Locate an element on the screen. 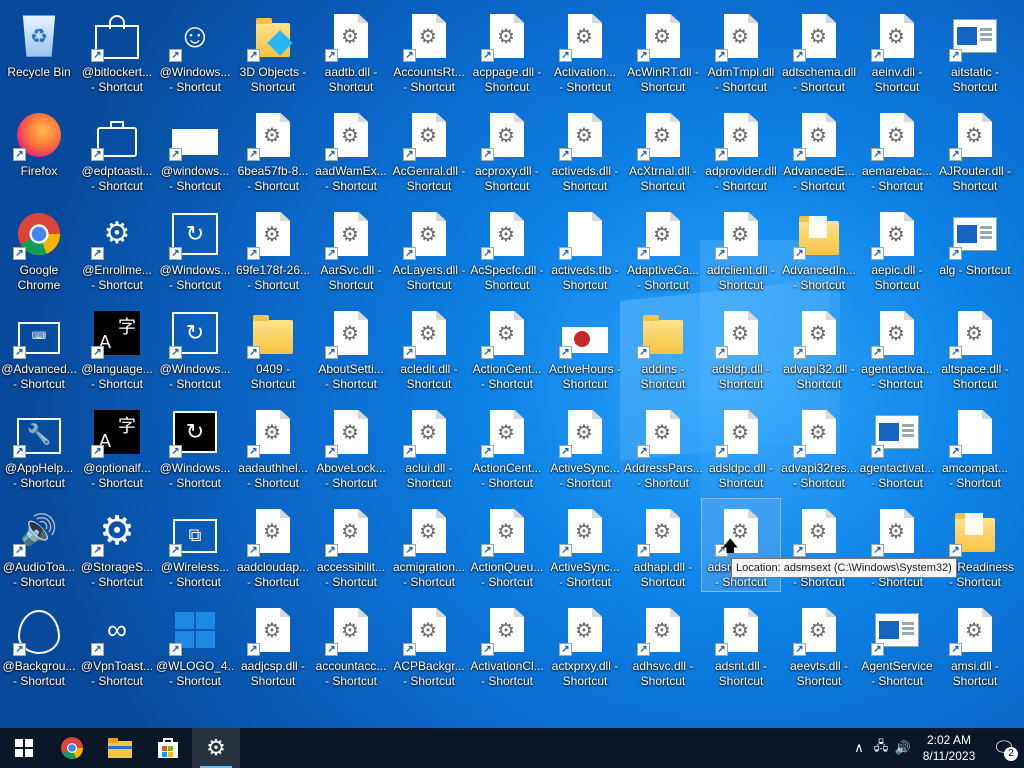 The height and width of the screenshot is (768, 1024). desktop-icon: ⚙ ↗ aclui.dll - Shortcut is located at coordinates (429, 446).